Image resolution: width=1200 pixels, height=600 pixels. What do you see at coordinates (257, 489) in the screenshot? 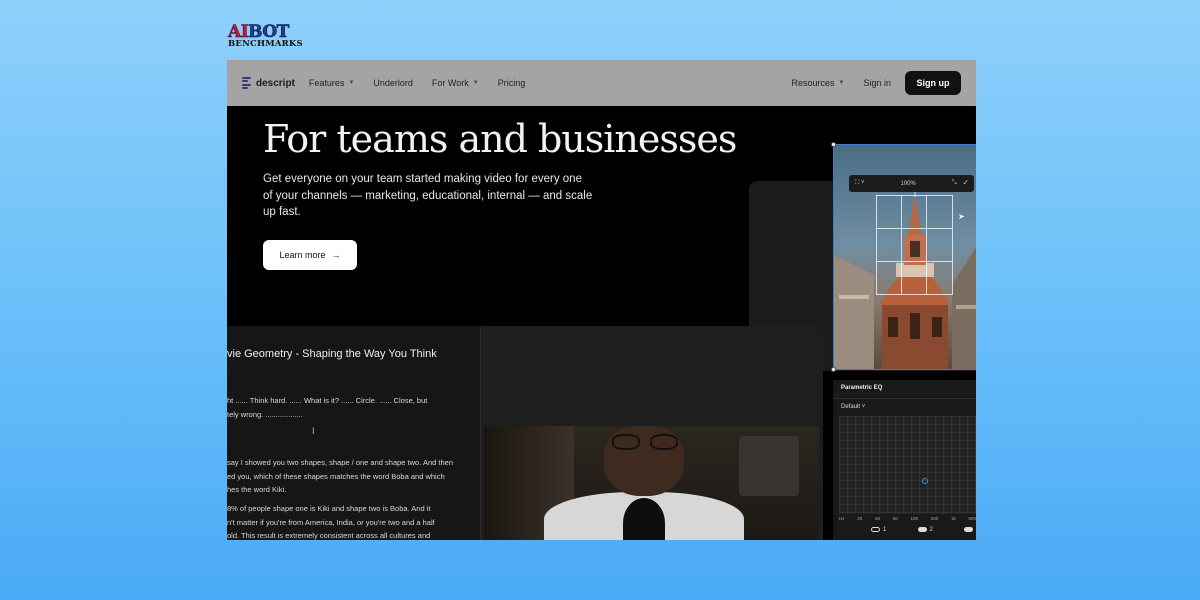
I see `script-line: hes the word Kiki.` at bounding box center [257, 489].